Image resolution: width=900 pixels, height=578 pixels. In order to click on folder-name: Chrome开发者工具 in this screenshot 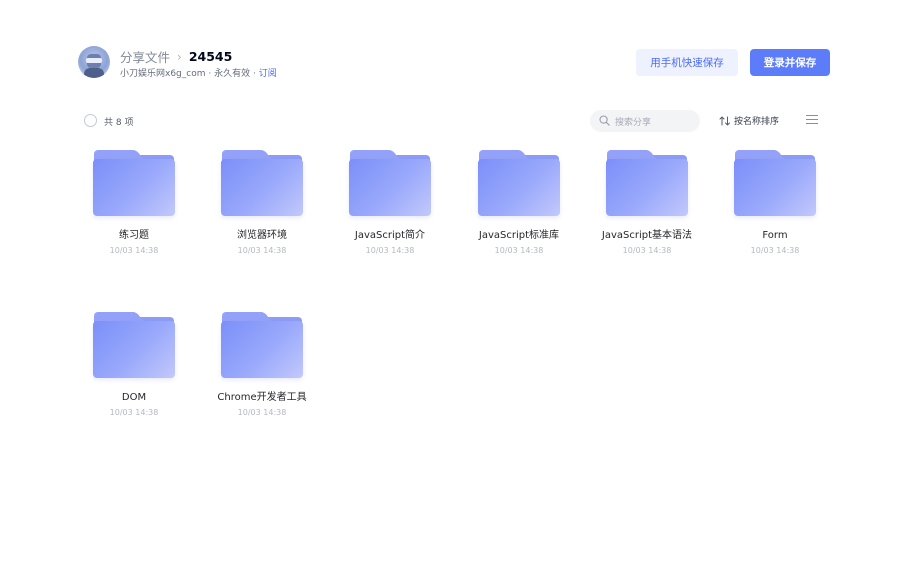, I will do `click(262, 397)`.